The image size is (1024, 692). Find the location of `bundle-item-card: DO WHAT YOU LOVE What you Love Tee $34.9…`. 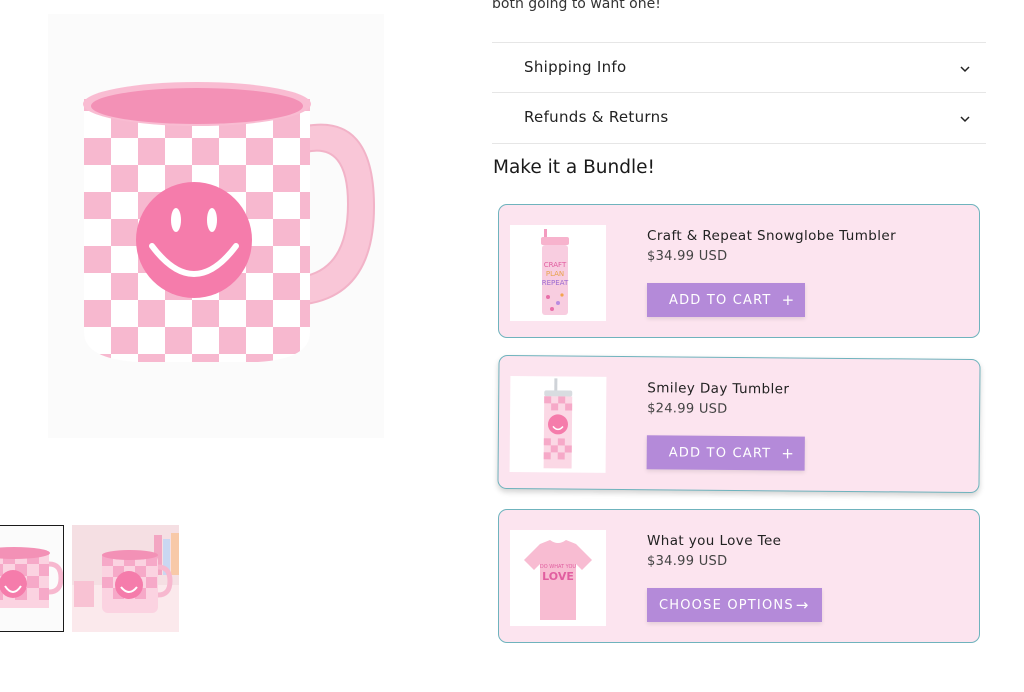

bundle-item-card: DO WHAT YOU LOVE What you Love Tee $34.9… is located at coordinates (739, 576).